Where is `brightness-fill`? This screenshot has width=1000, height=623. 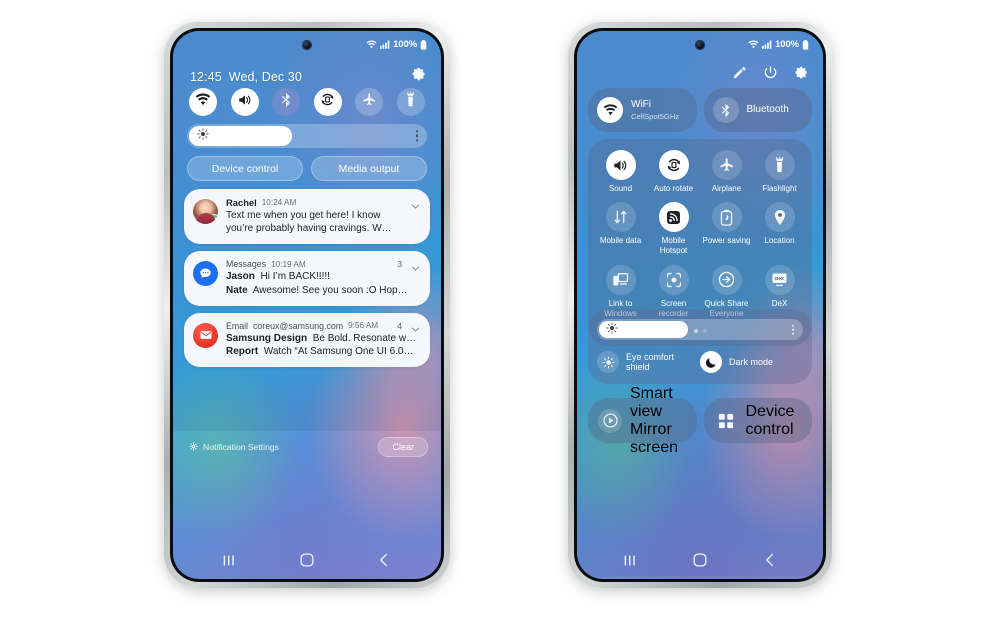
brightness-fill is located at coordinates (241, 136).